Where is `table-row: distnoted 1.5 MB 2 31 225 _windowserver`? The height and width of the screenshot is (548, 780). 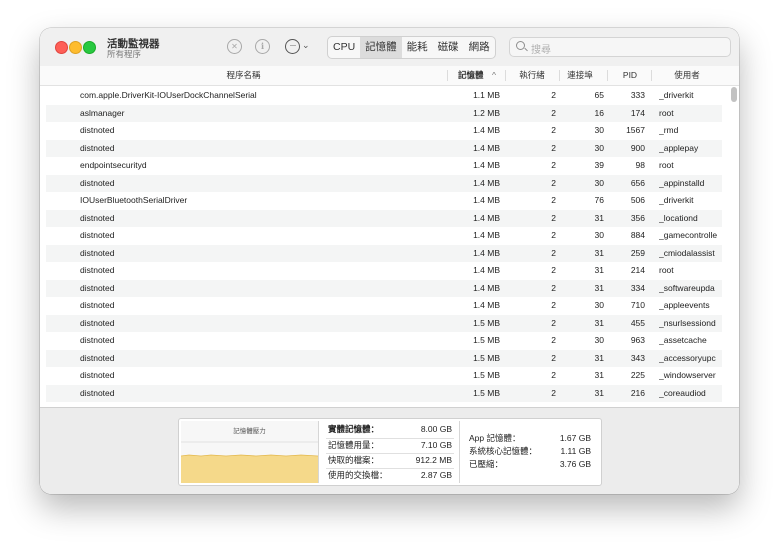
table-row: distnoted 1.5 MB 2 31 225 _windowserver is located at coordinates (384, 376).